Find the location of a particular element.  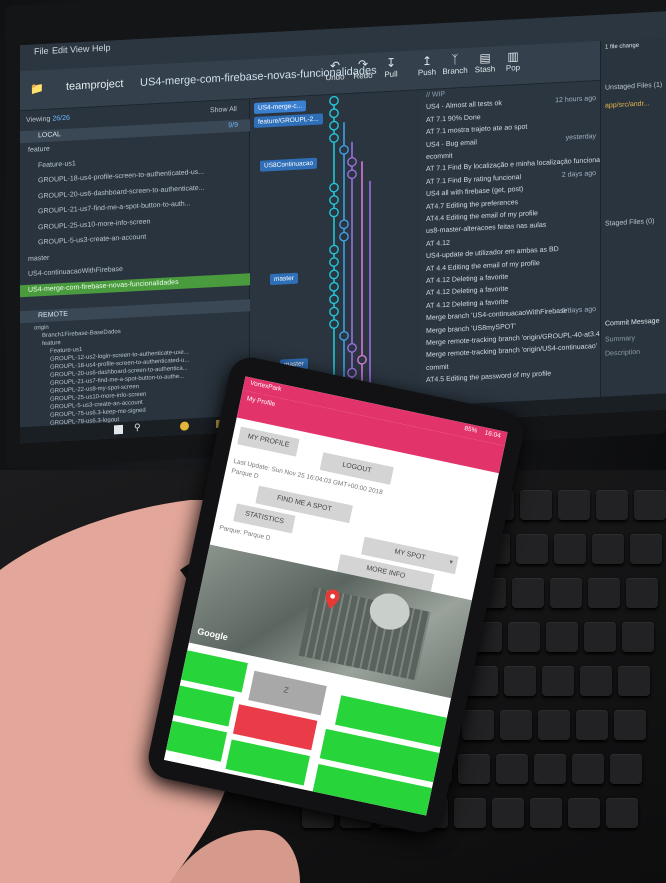

commit-message: ecommit is located at coordinates (439, 156).